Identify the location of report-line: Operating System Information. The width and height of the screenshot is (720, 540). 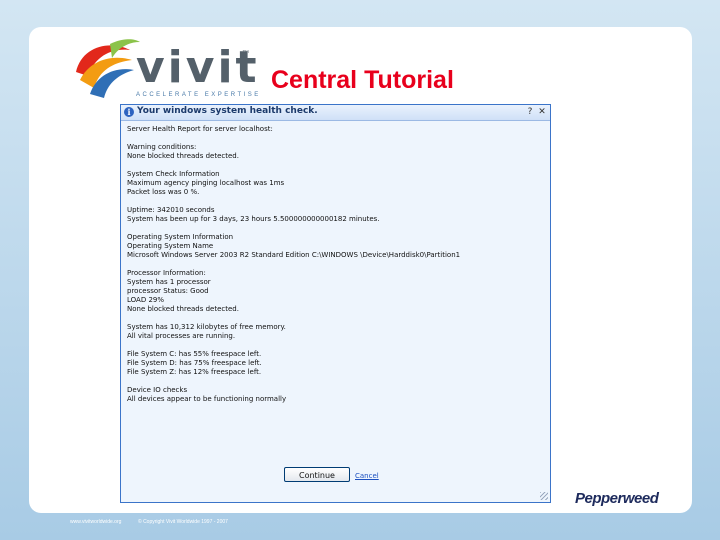
(180, 237).